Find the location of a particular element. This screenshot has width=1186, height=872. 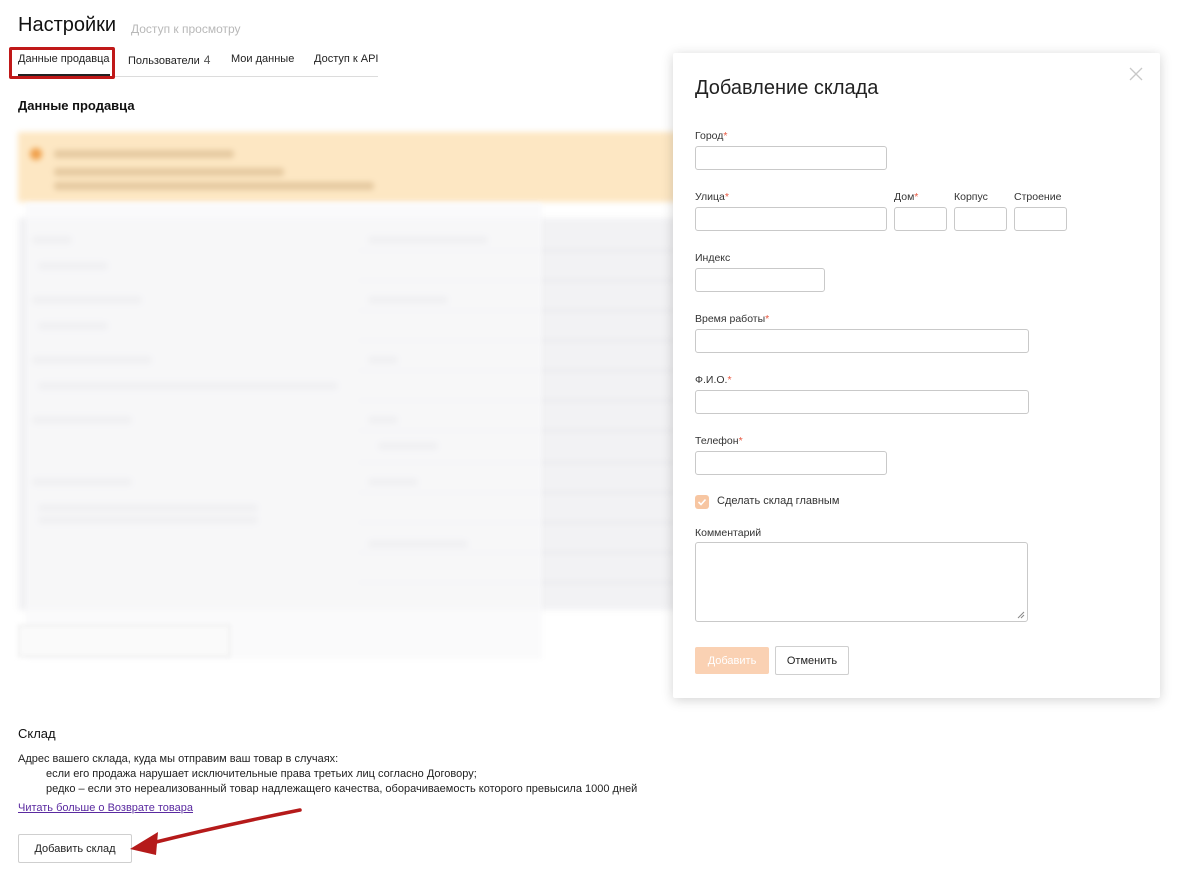

active-tab-indicator is located at coordinates (64, 75).